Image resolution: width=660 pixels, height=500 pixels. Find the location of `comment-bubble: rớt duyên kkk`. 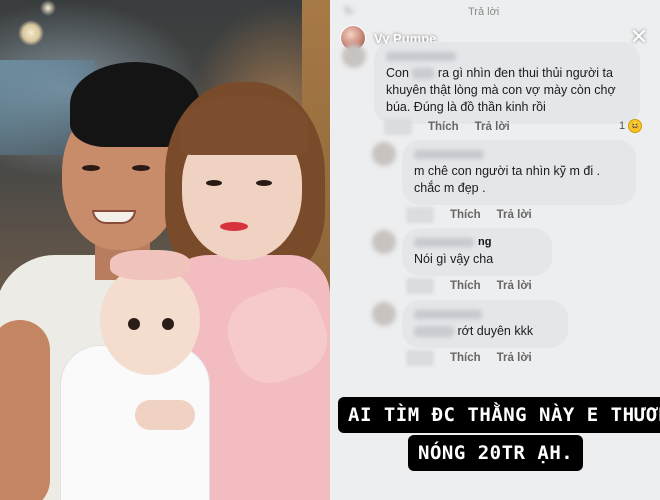

comment-bubble: rớt duyên kkk is located at coordinates (485, 324).